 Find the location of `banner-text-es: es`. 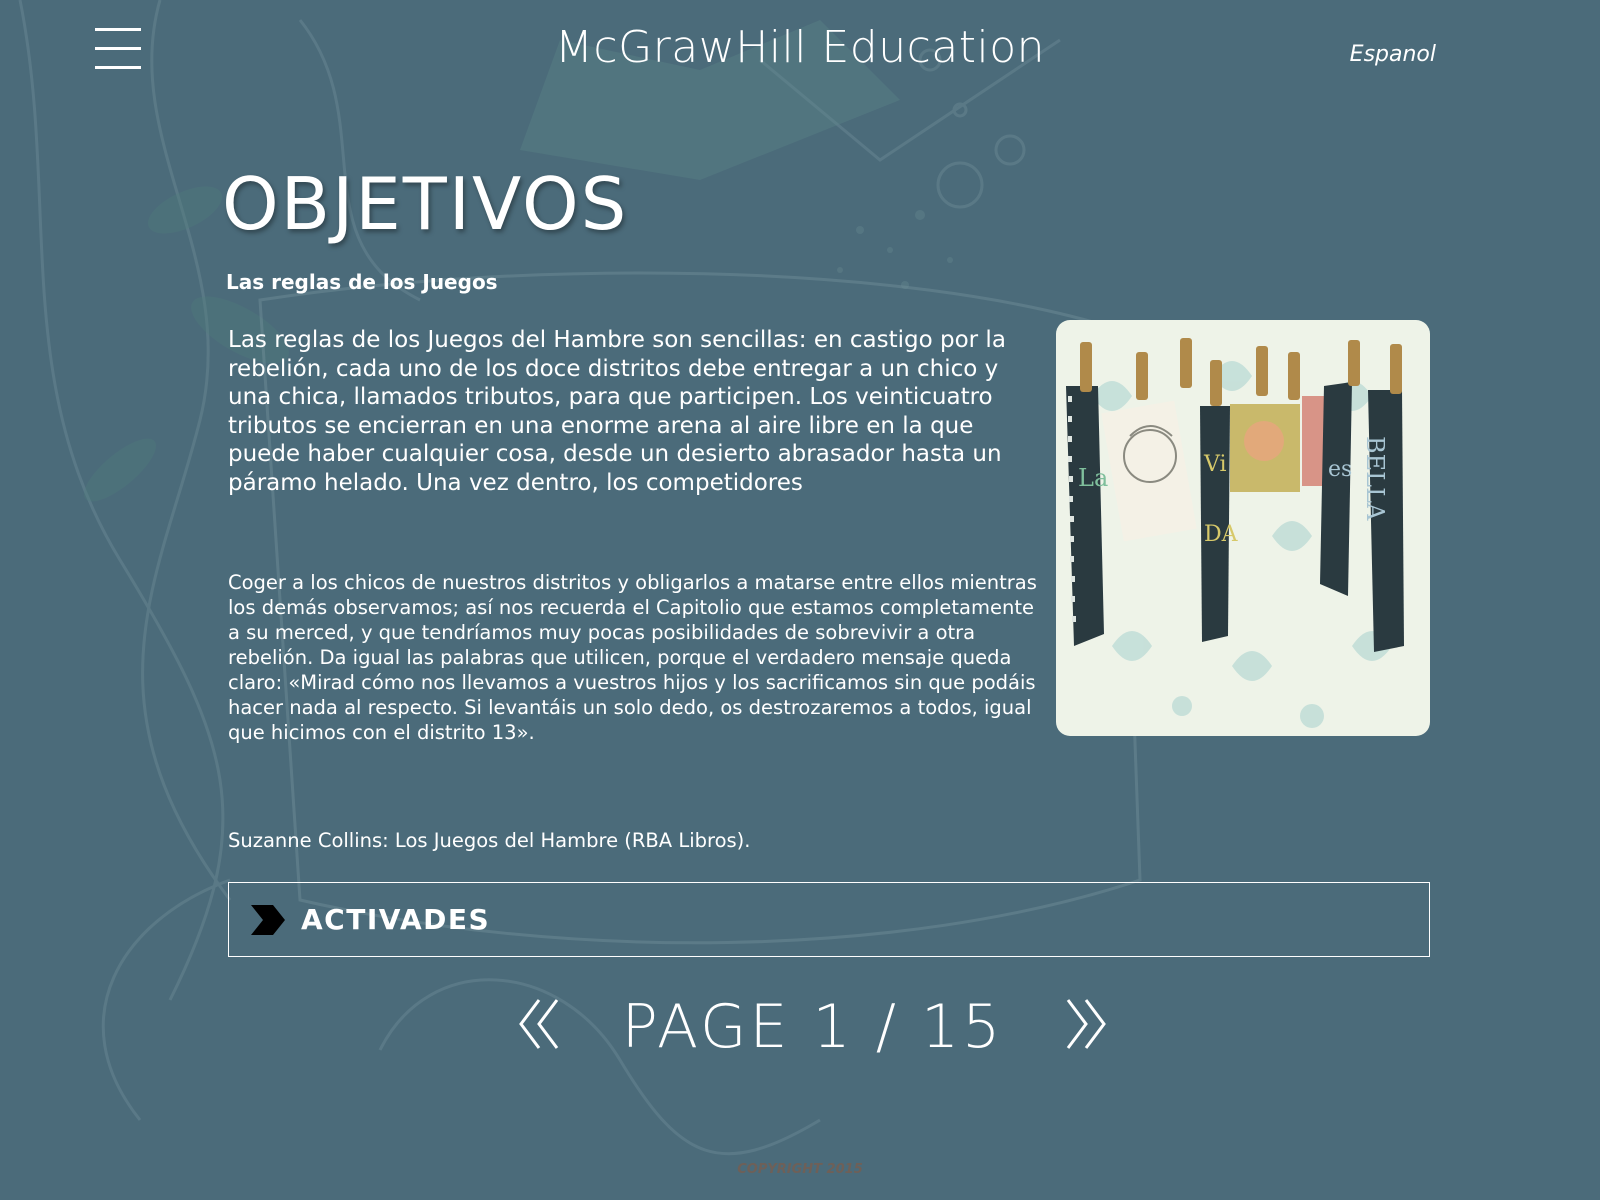

banner-text-es: es is located at coordinates (1340, 469).